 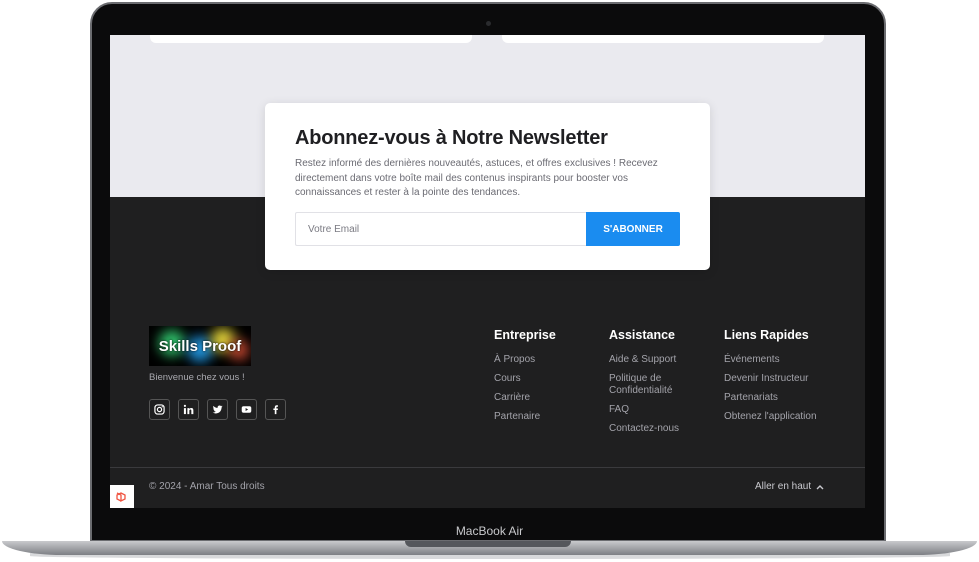 What do you see at coordinates (654, 410) in the screenshot?
I see `footer-link: FAQ` at bounding box center [654, 410].